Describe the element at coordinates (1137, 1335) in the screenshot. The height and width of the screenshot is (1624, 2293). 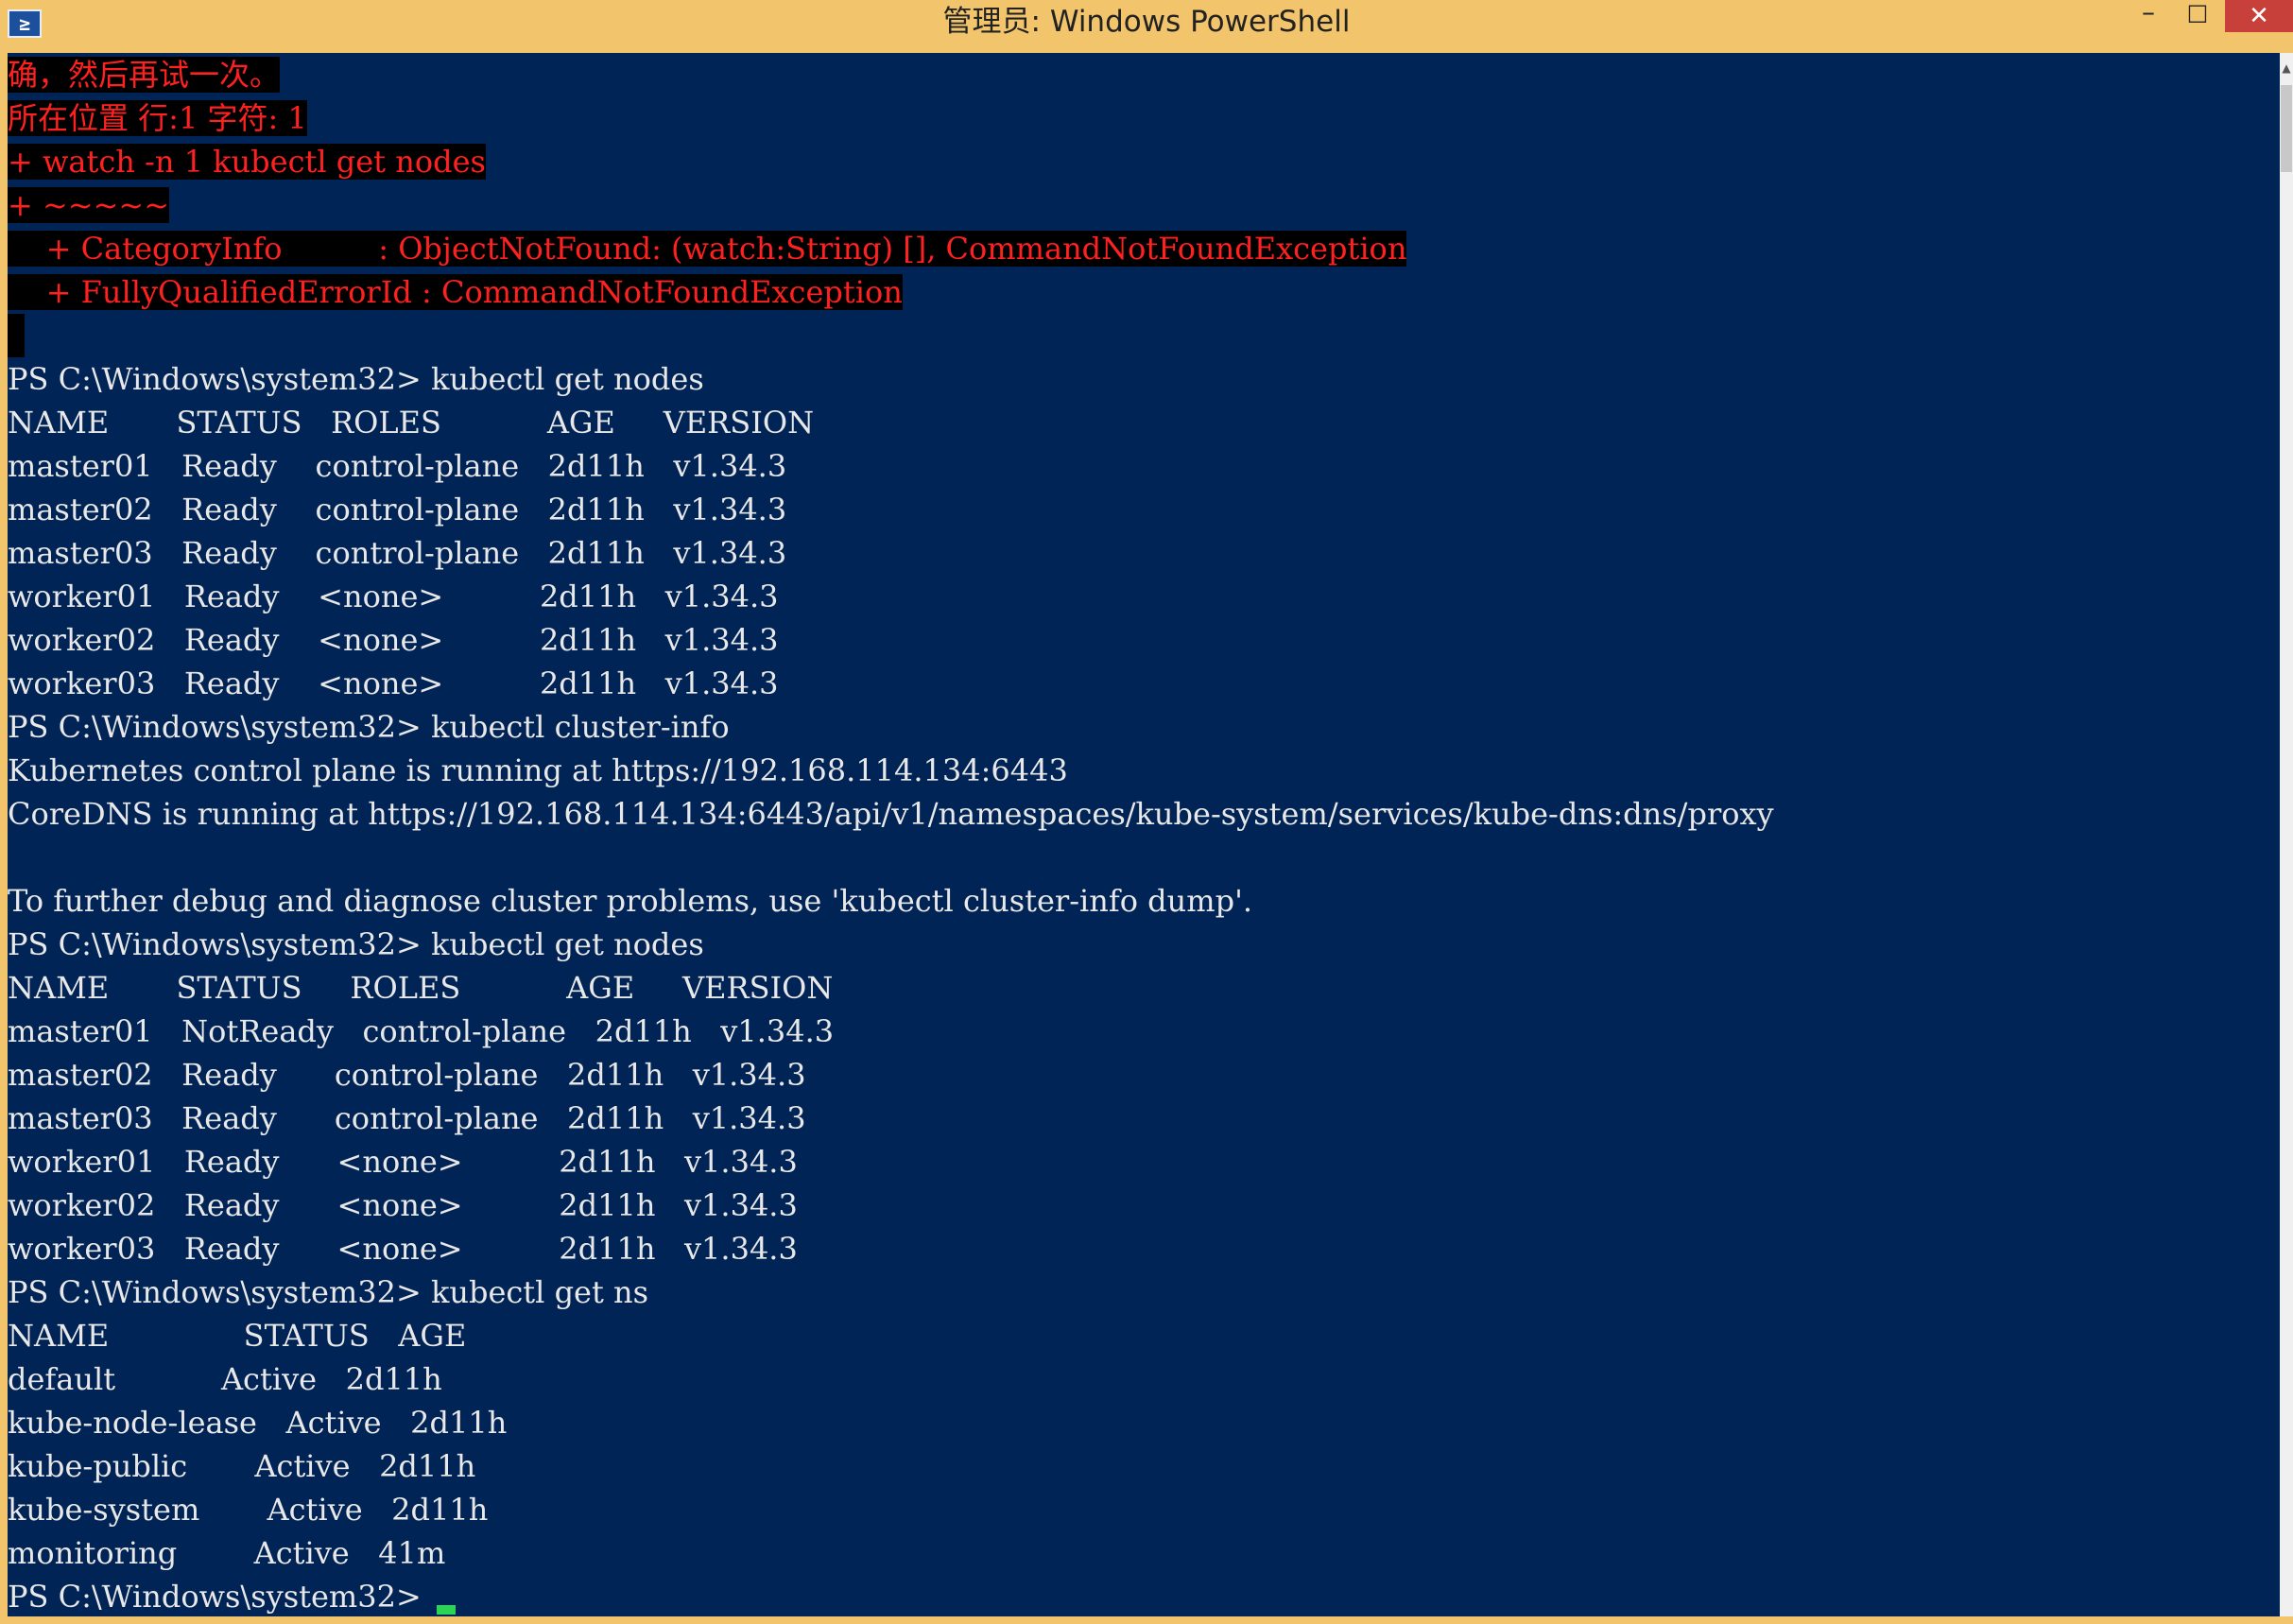
I see `console-line: NAME STATUS AGE` at that location.